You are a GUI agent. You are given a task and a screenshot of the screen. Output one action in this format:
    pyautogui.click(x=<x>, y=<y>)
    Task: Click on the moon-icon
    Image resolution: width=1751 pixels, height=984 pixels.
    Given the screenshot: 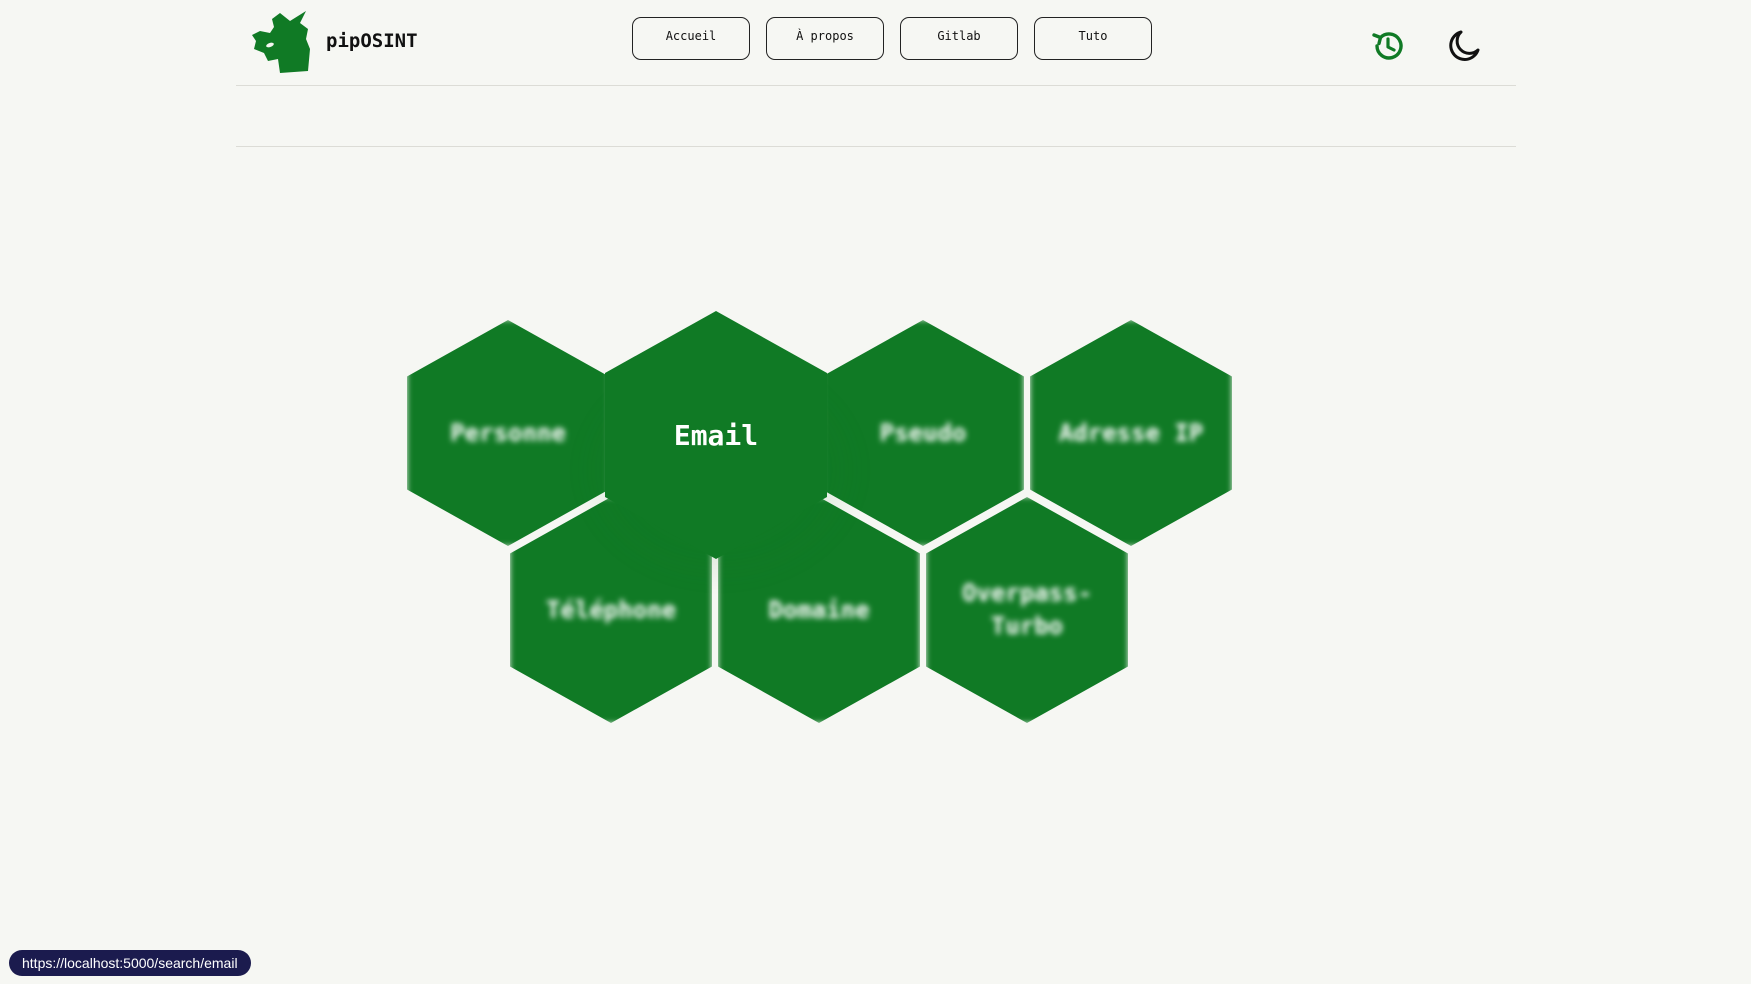 What is the action you would take?
    pyautogui.click(x=1464, y=46)
    